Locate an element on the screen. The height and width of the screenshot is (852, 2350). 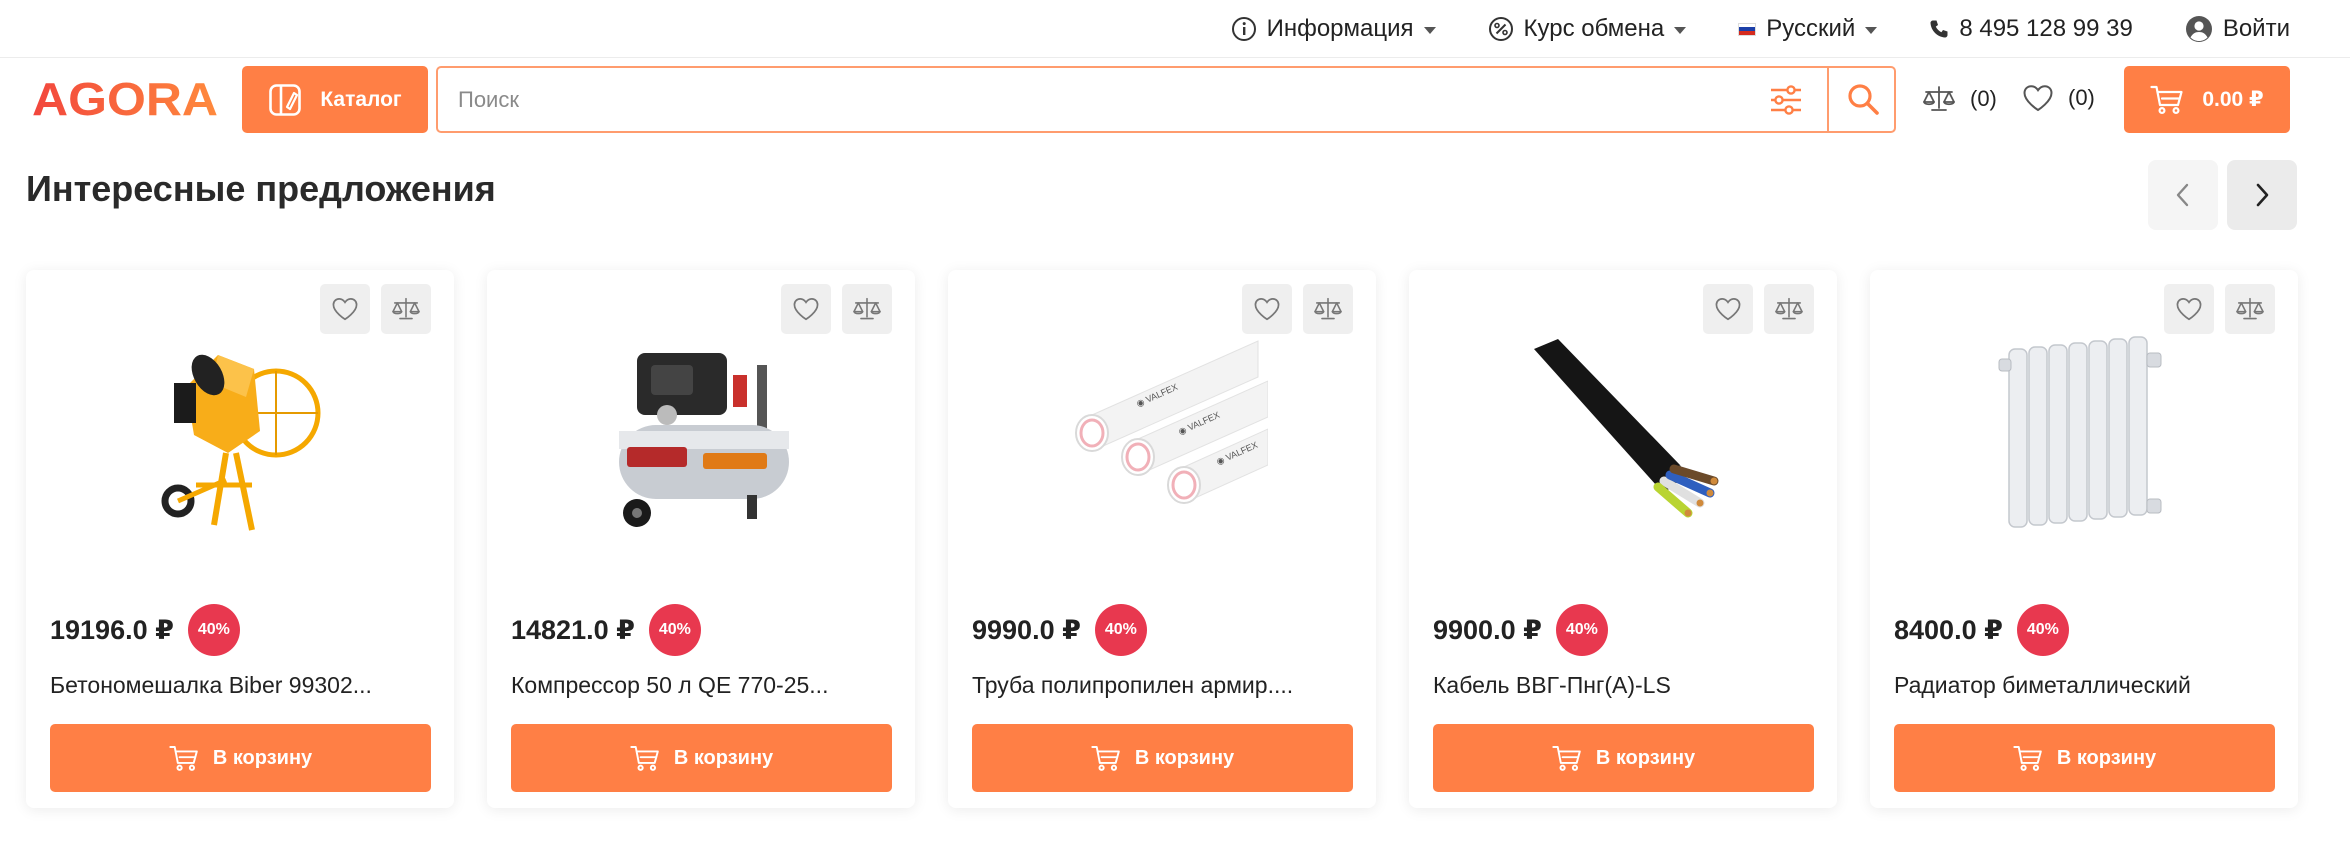
search-bar is located at coordinates (1166, 99).